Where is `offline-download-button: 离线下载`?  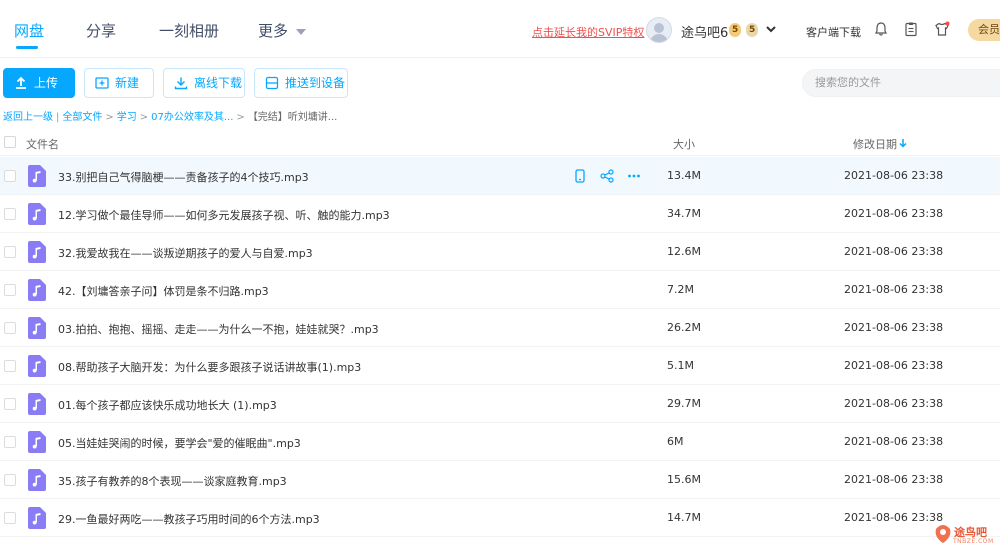 offline-download-button: 离线下载 is located at coordinates (204, 83).